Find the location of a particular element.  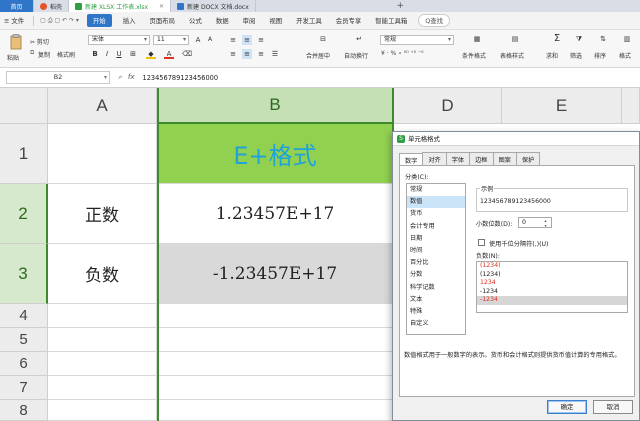

cell-b4 is located at coordinates (275, 316).